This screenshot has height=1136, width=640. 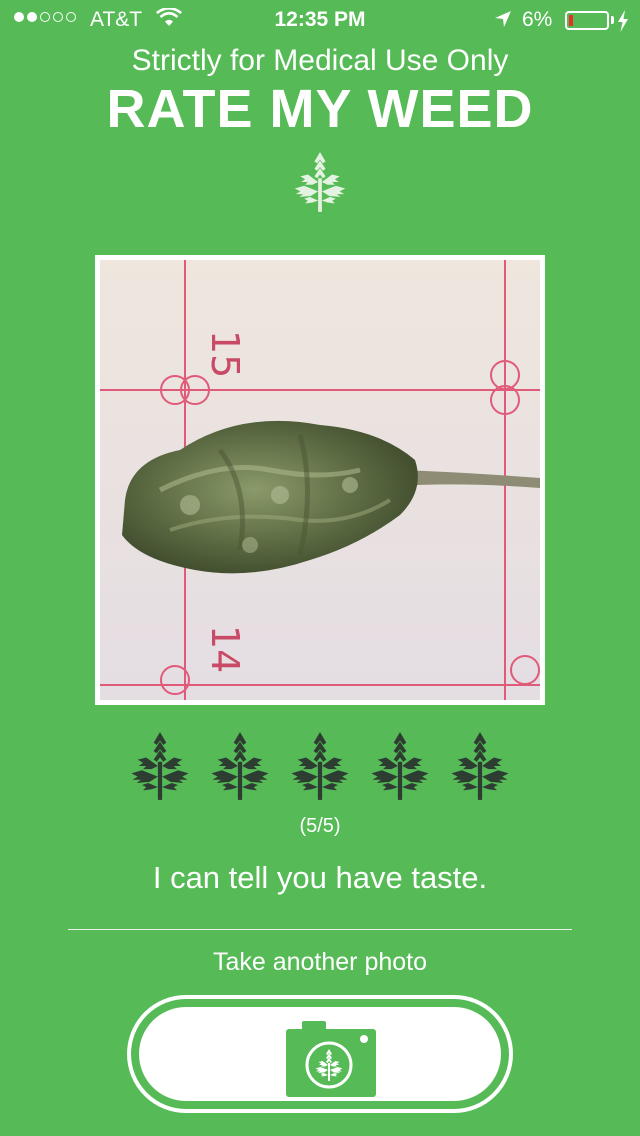 What do you see at coordinates (320, 877) in the screenshot?
I see `rating-message: I can tell you have taste.` at bounding box center [320, 877].